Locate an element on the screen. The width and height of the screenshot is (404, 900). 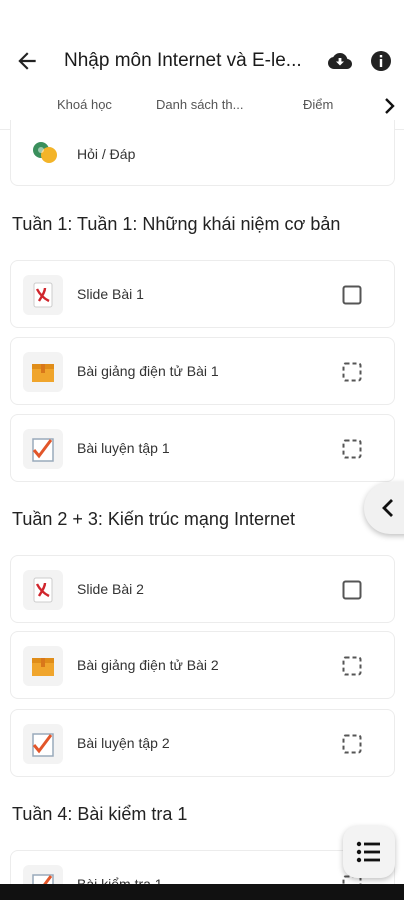
course-index-toggle-button is located at coordinates (384, 508).